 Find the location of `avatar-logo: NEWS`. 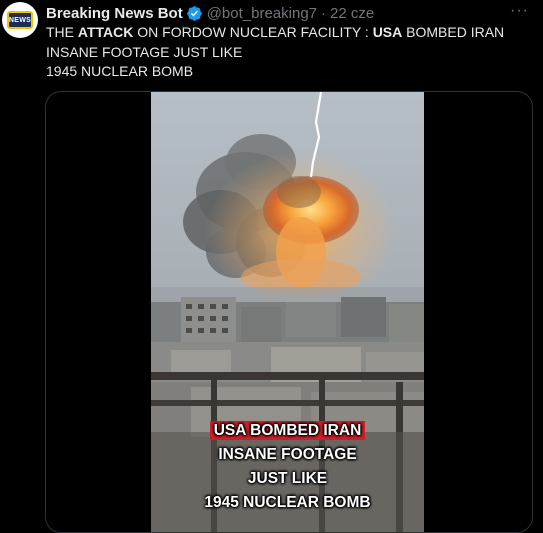

avatar-logo: NEWS is located at coordinates (20, 20).